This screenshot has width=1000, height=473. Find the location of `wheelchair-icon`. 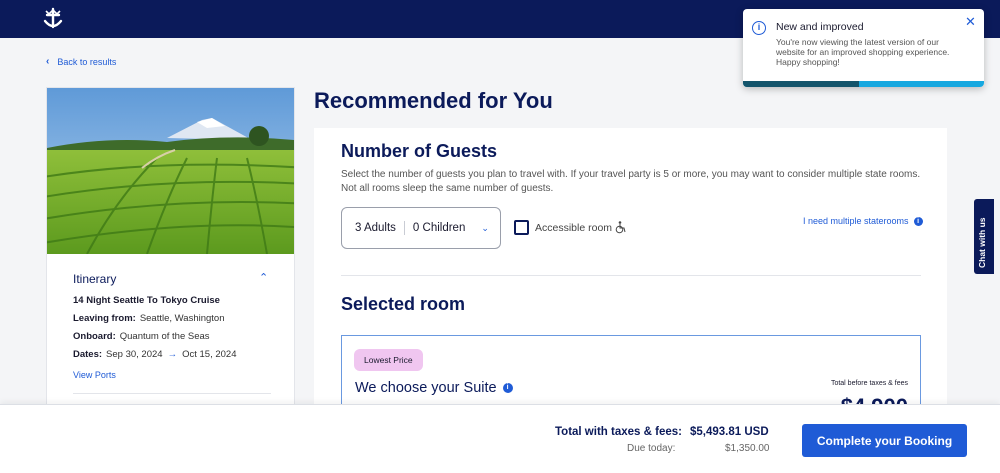

wheelchair-icon is located at coordinates (620, 227).